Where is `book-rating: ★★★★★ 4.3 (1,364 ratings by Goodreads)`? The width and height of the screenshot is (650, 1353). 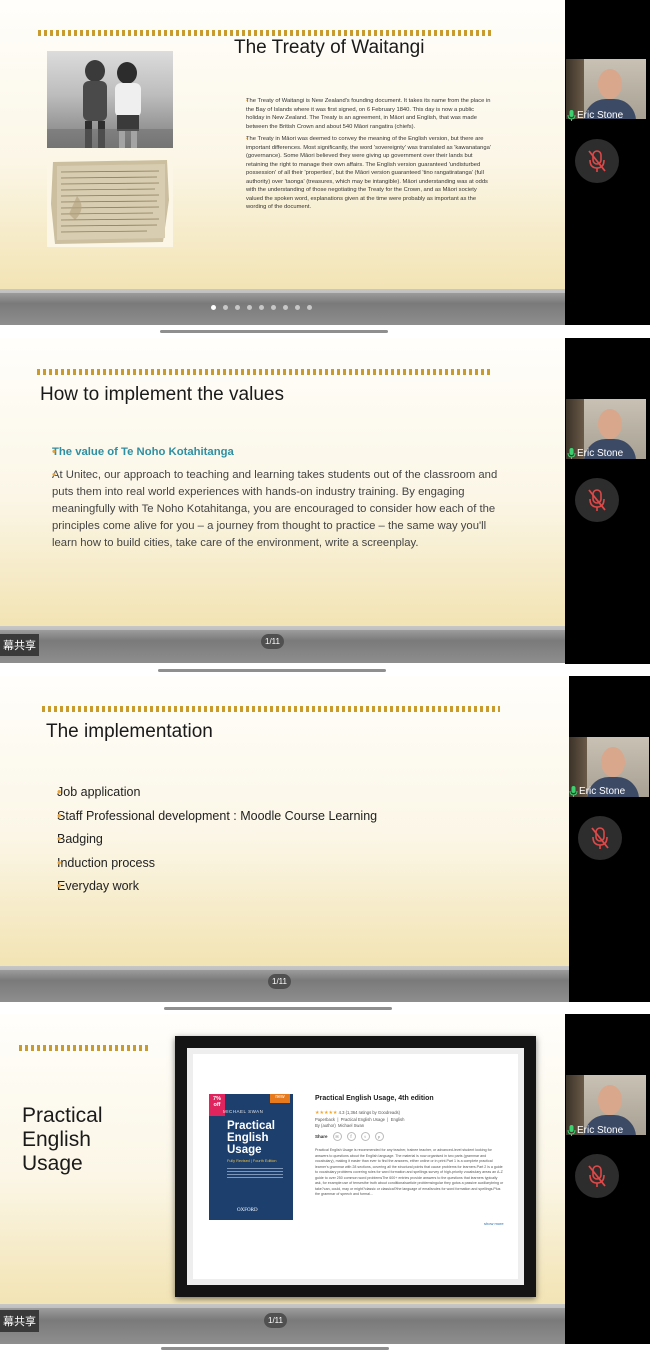 book-rating: ★★★★★ 4.3 (1,364 ratings by Goodreads) is located at coordinates (358, 1113).